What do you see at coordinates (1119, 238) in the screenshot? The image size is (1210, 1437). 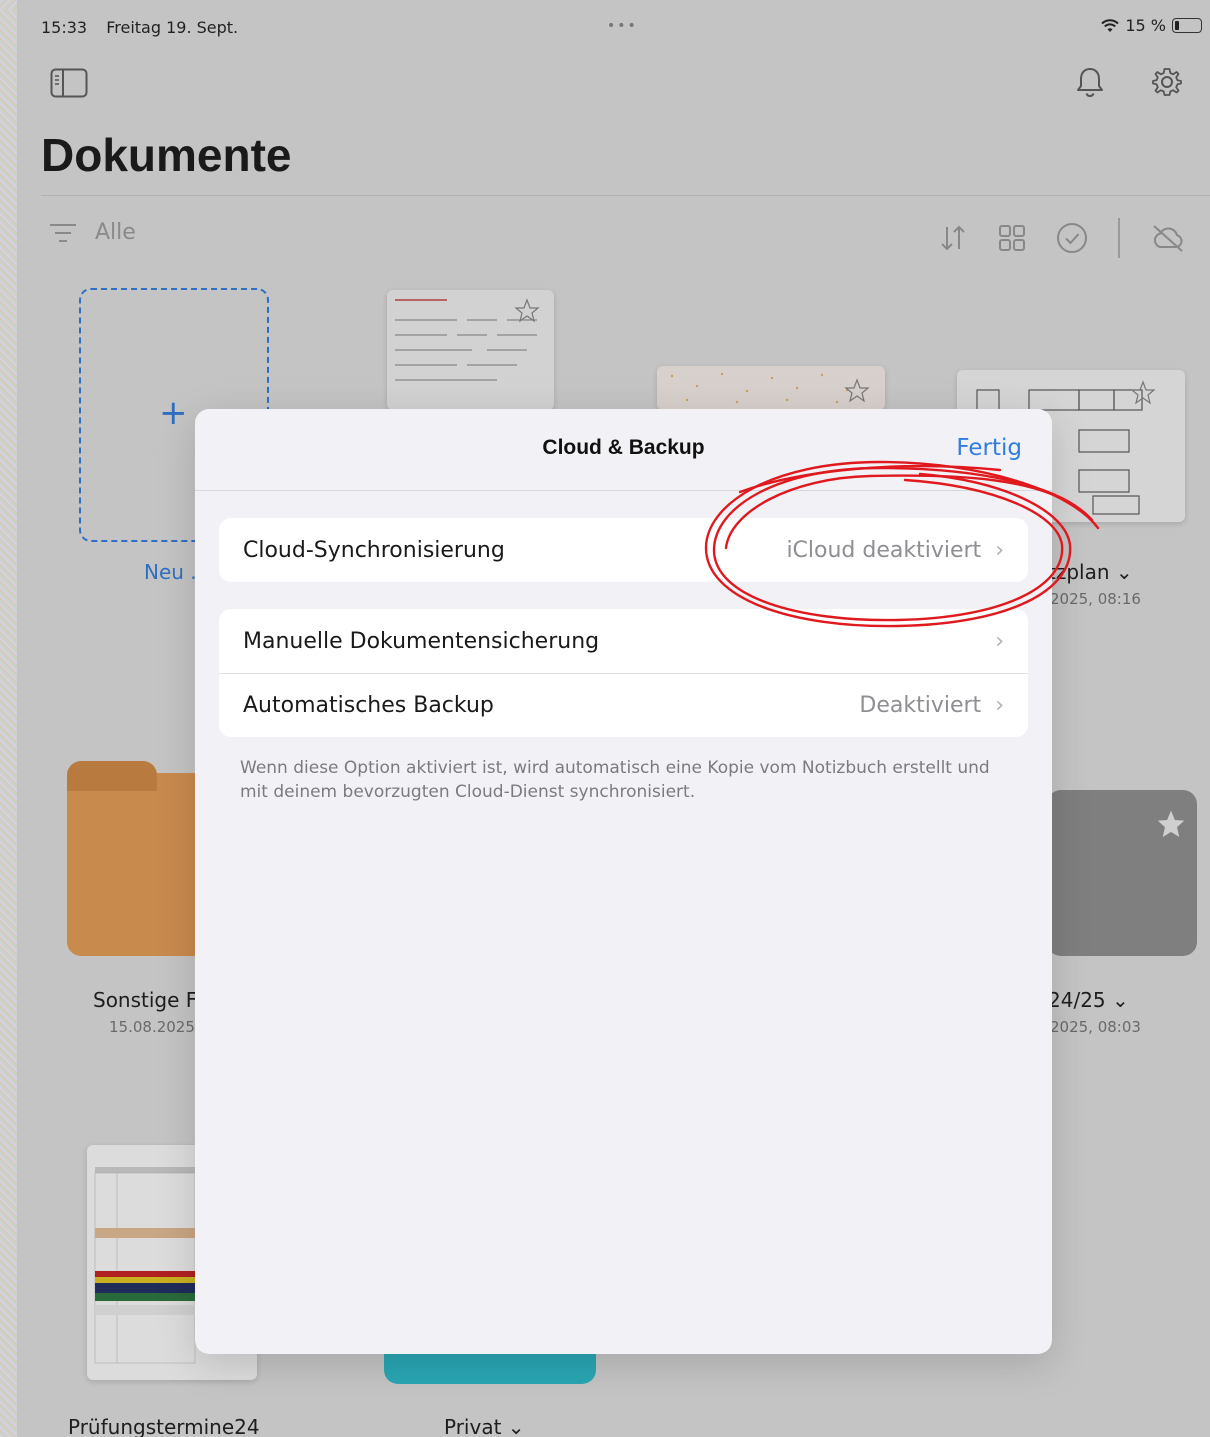 I see `toolbar-separator` at bounding box center [1119, 238].